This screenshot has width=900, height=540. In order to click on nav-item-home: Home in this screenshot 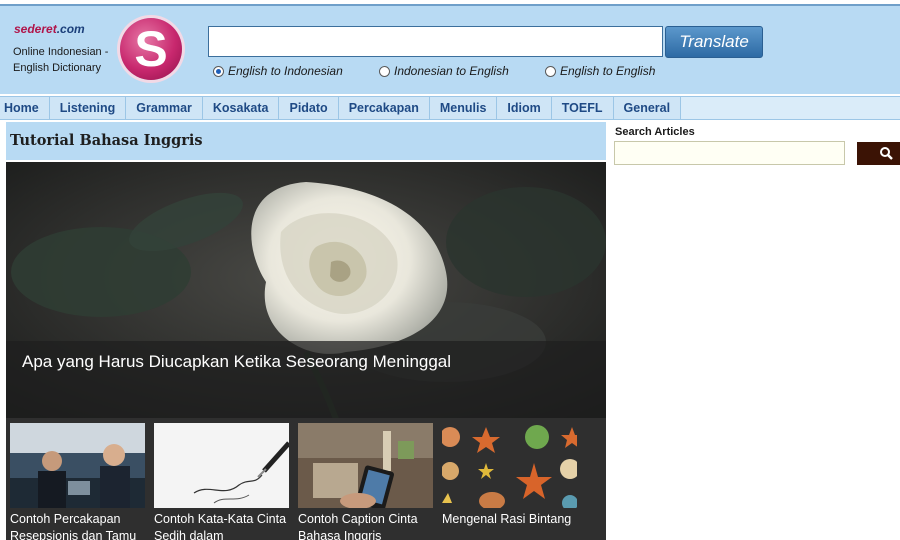, I will do `click(25, 108)`.